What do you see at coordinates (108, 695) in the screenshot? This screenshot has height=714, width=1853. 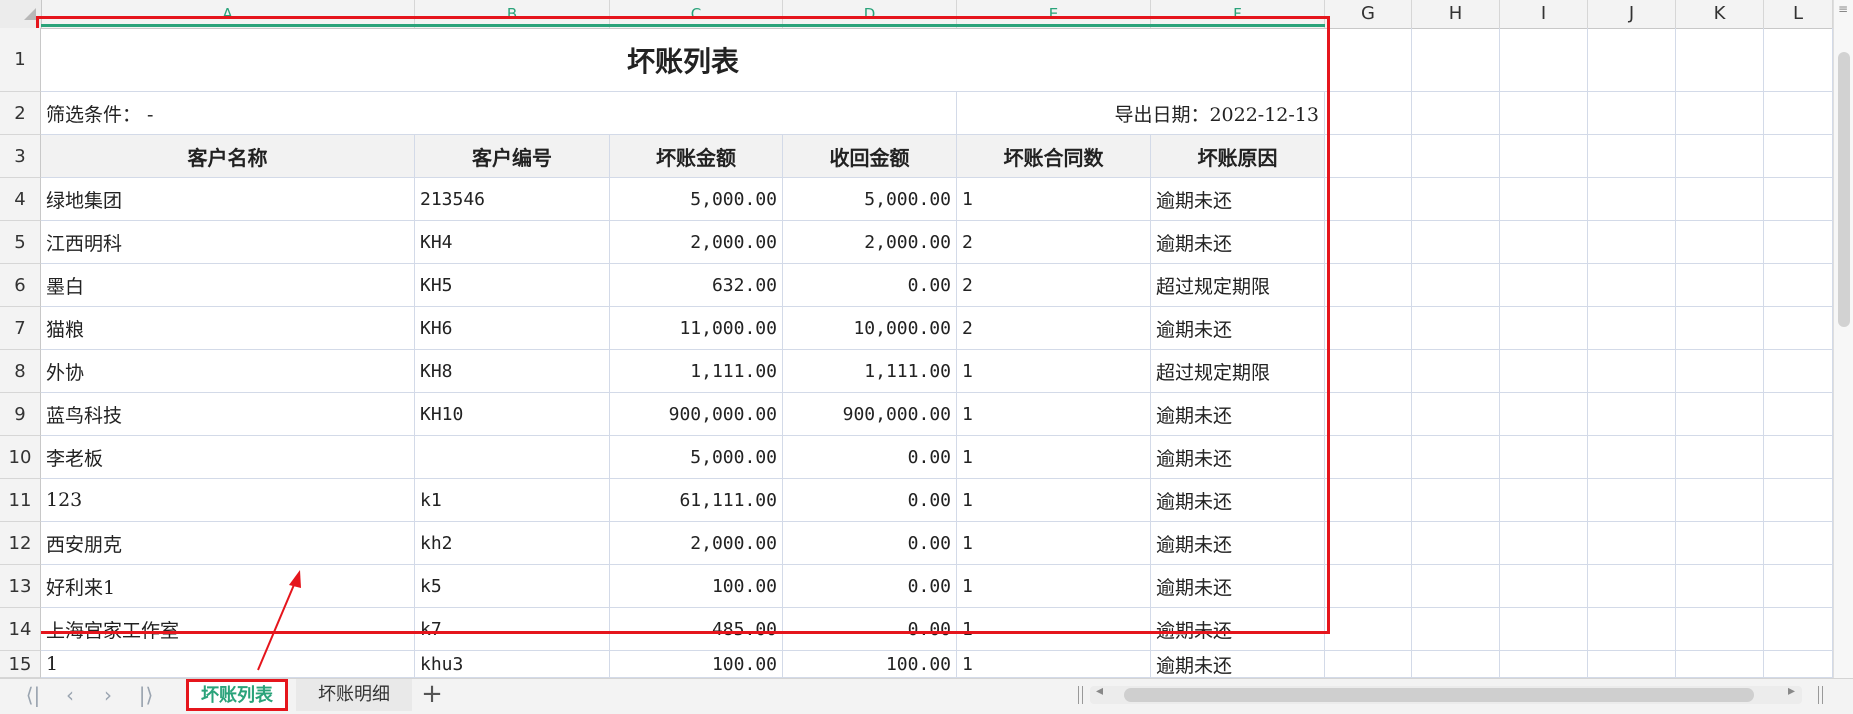 I see `next-sheet-icon: ›` at bounding box center [108, 695].